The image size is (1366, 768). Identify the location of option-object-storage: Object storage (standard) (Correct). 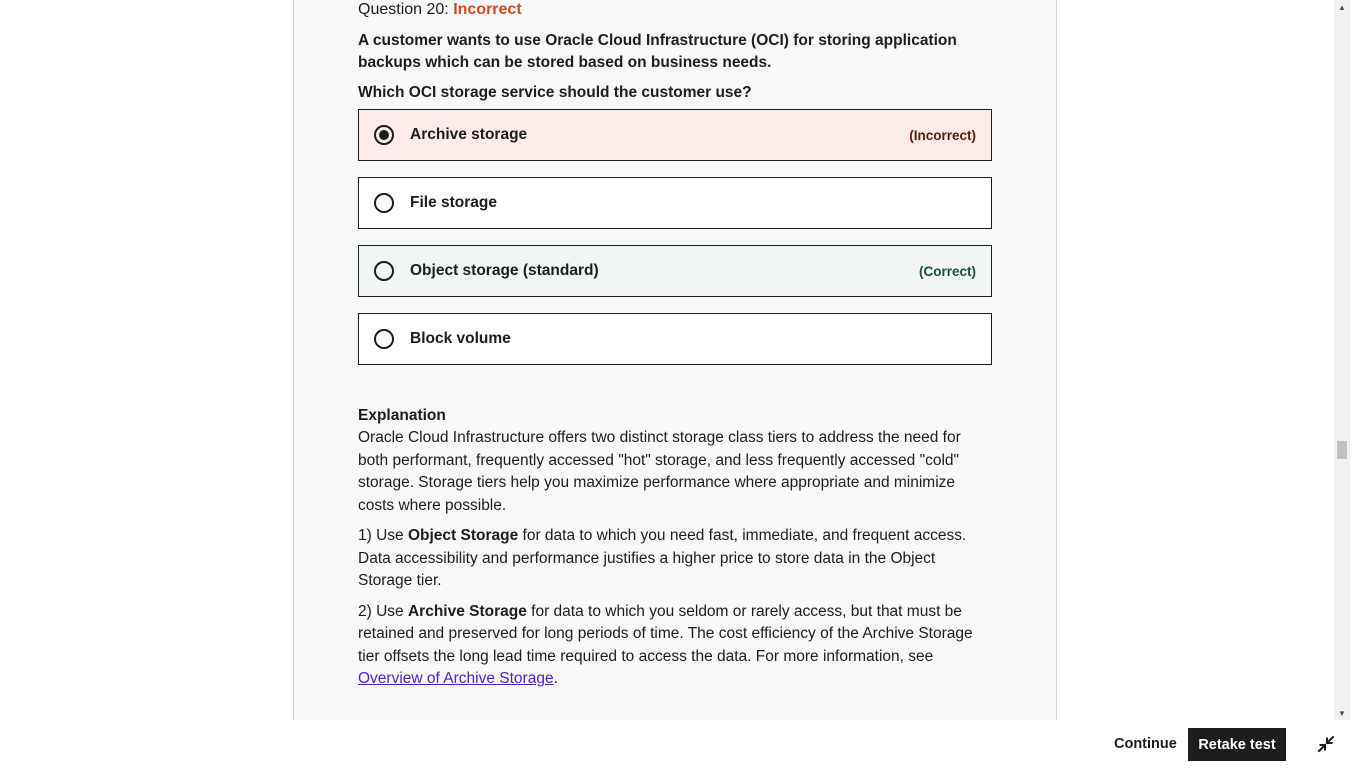
(675, 271).